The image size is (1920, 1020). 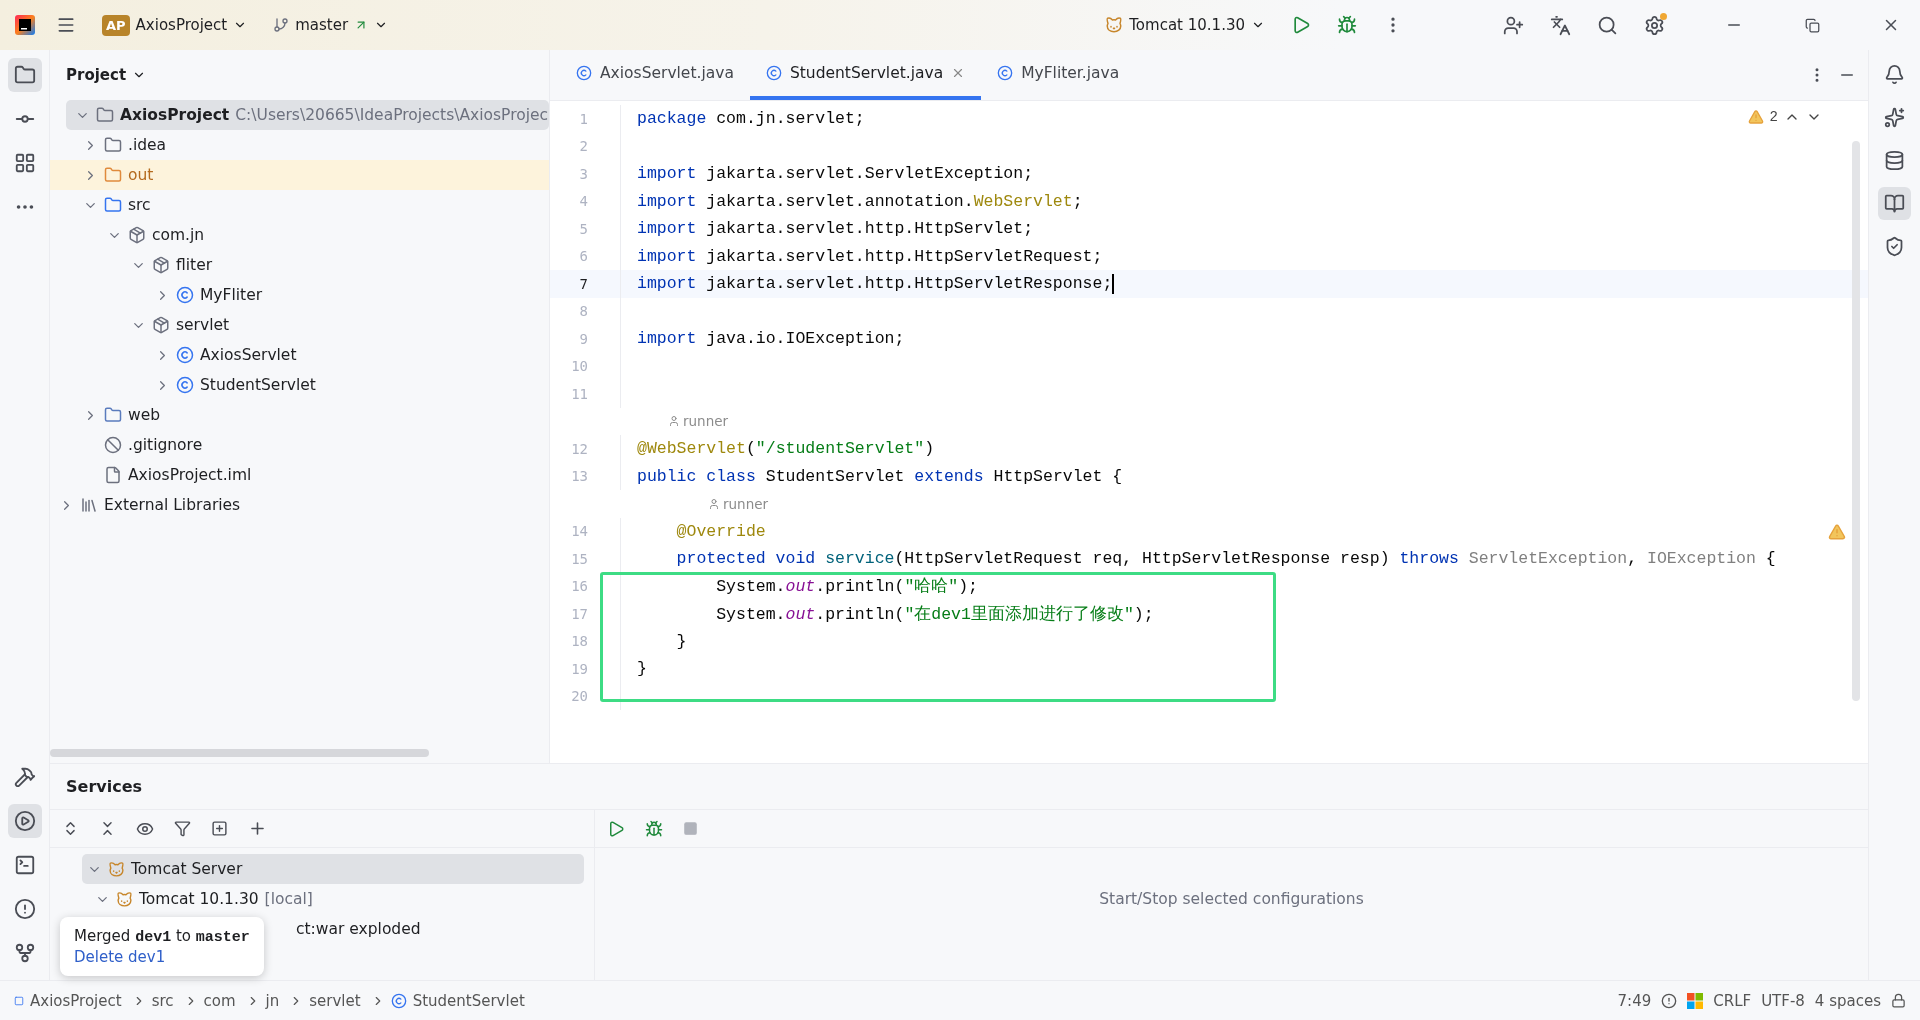 What do you see at coordinates (786, 449) in the screenshot?
I see `code-line: @WebServlet("/studentServlet")` at bounding box center [786, 449].